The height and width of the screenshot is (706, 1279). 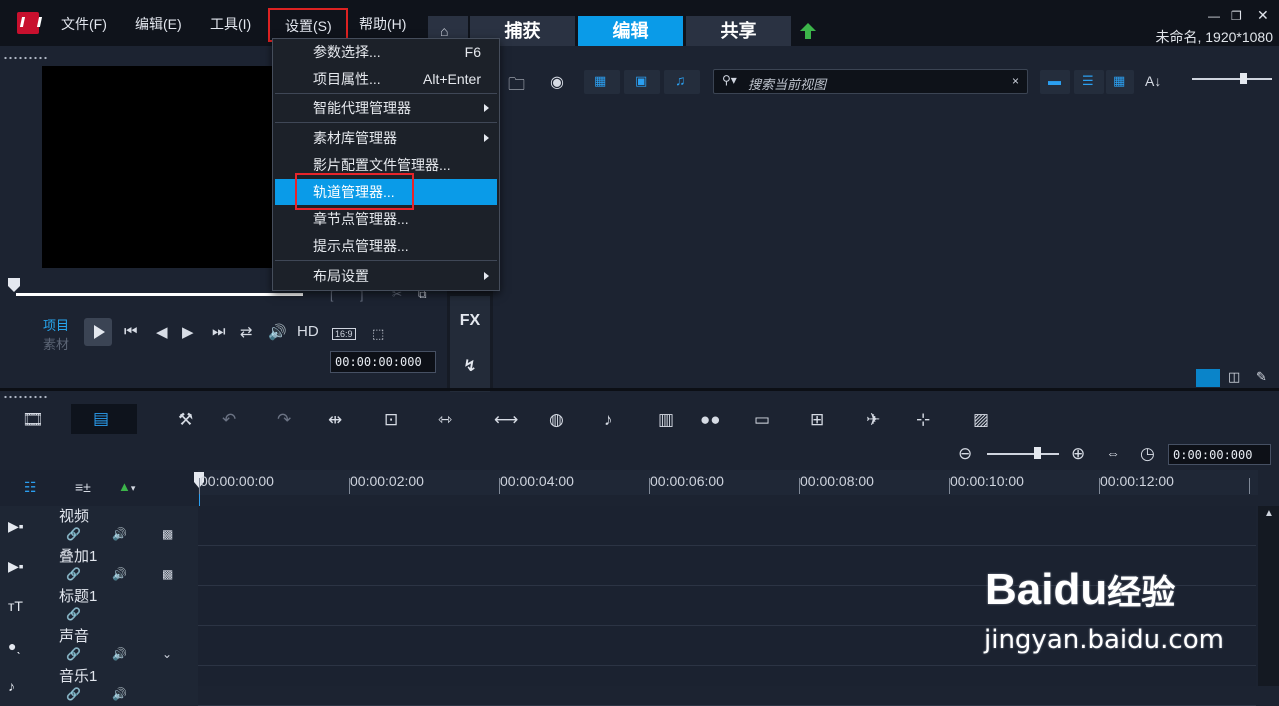 What do you see at coordinates (378, 334) in the screenshot?
I see `crop-icon: ⬚` at bounding box center [378, 334].